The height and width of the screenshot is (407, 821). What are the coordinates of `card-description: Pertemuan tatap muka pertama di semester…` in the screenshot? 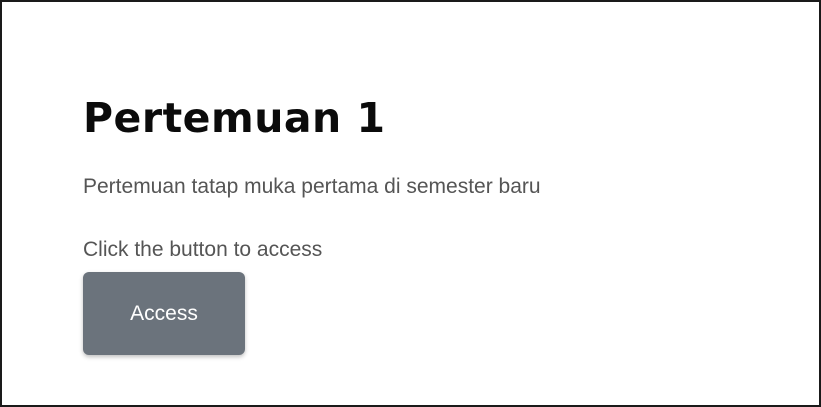 It's located at (312, 186).